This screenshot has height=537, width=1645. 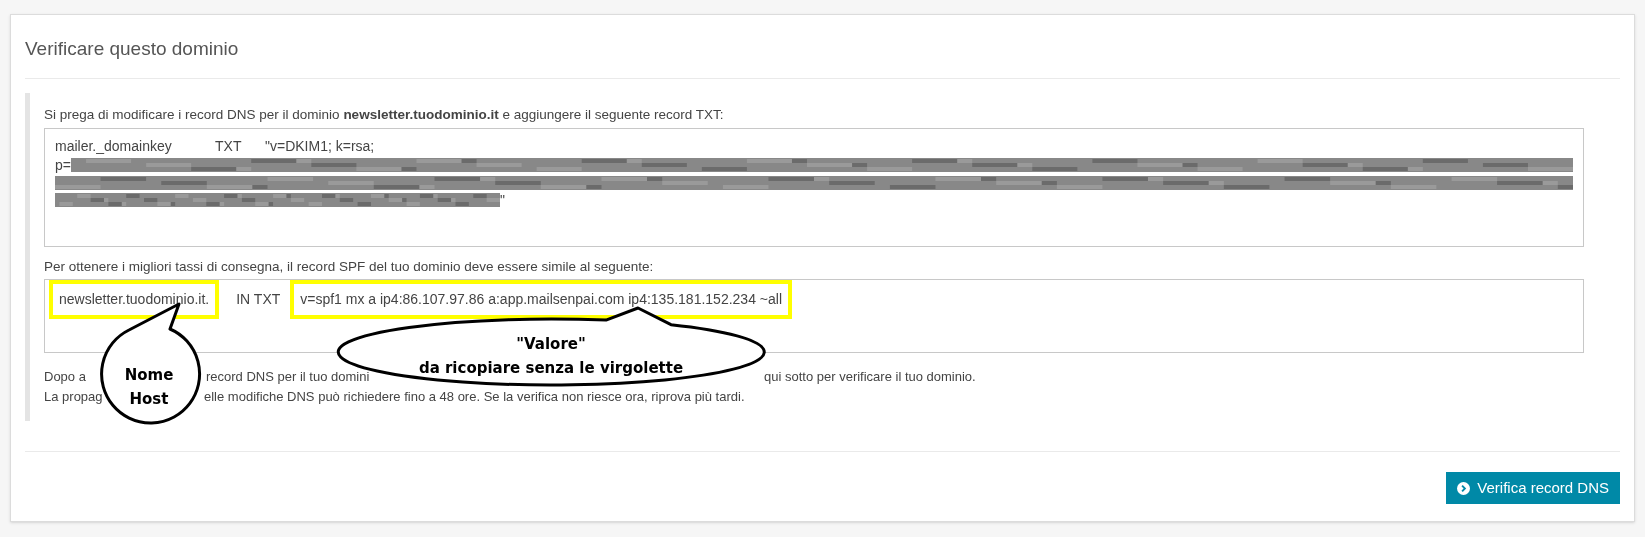 I want to click on instruction-text: Per ottenere i migliori tassi di consegna, il record SPF del tuo dominio deve essere simile al seguente:, so click(x=349, y=266).